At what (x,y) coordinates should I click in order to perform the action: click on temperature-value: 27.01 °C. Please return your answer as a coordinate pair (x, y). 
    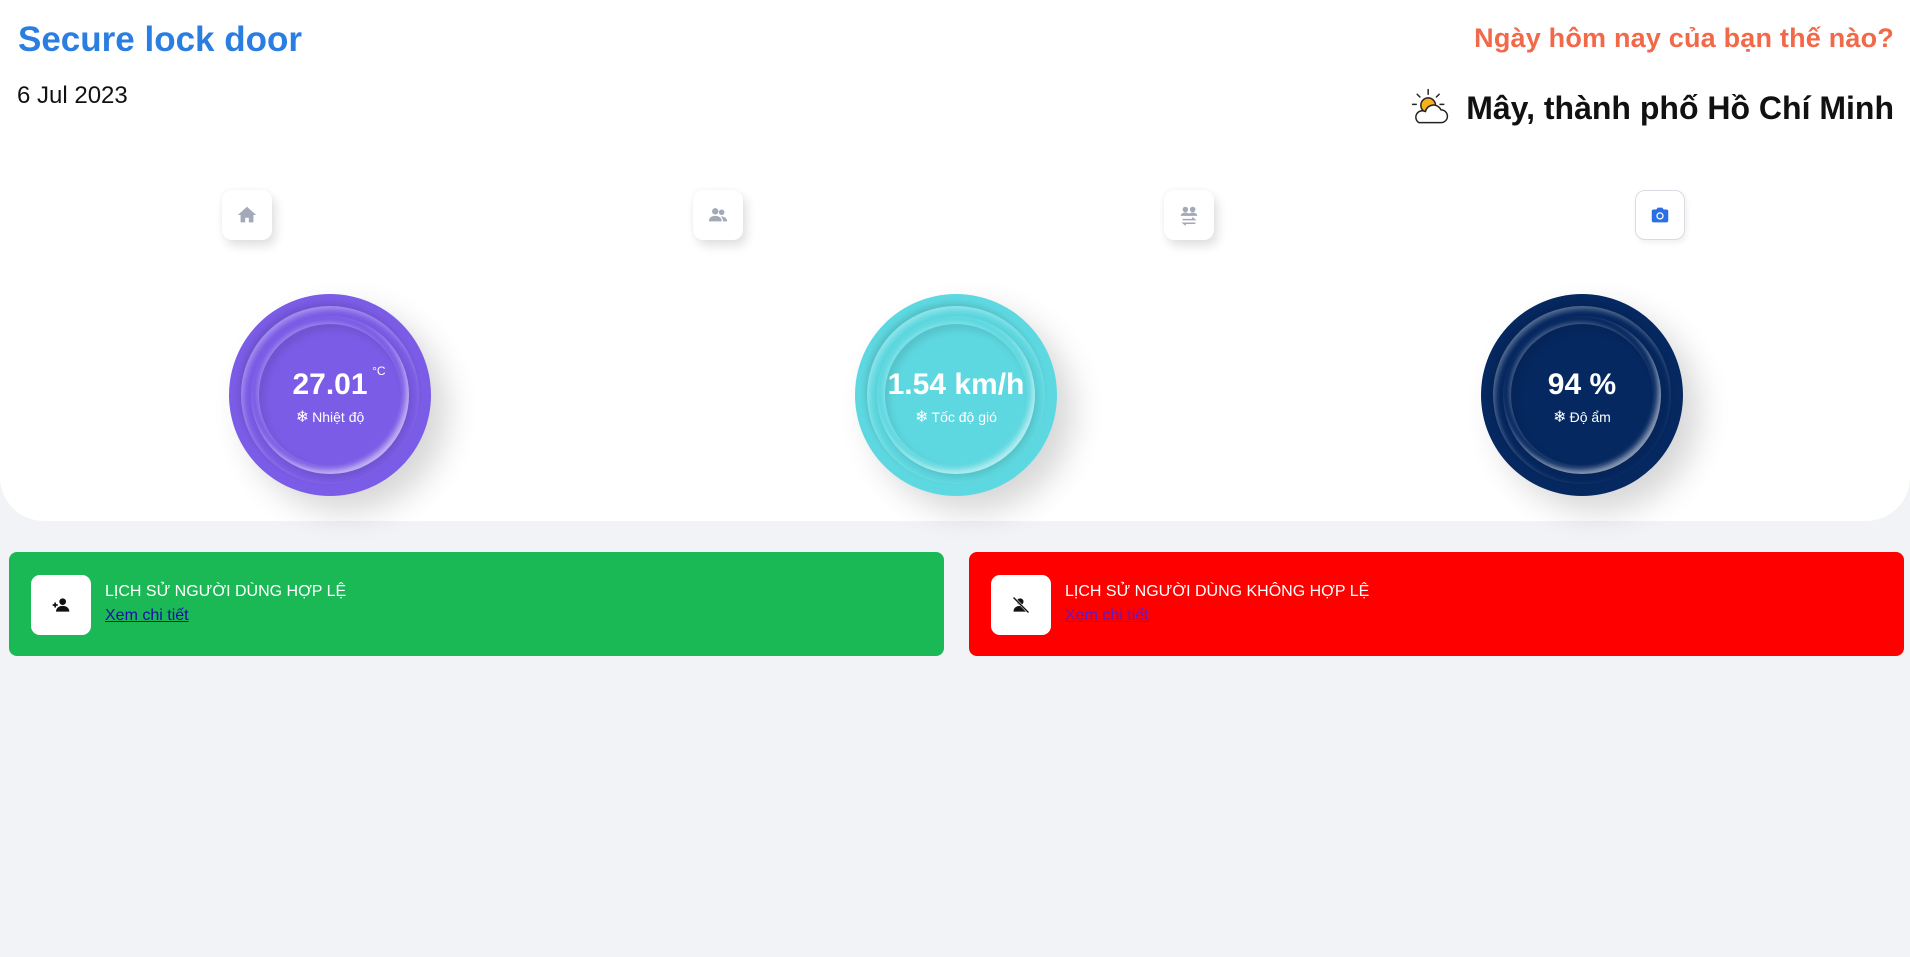
    Looking at the image, I should click on (338, 383).